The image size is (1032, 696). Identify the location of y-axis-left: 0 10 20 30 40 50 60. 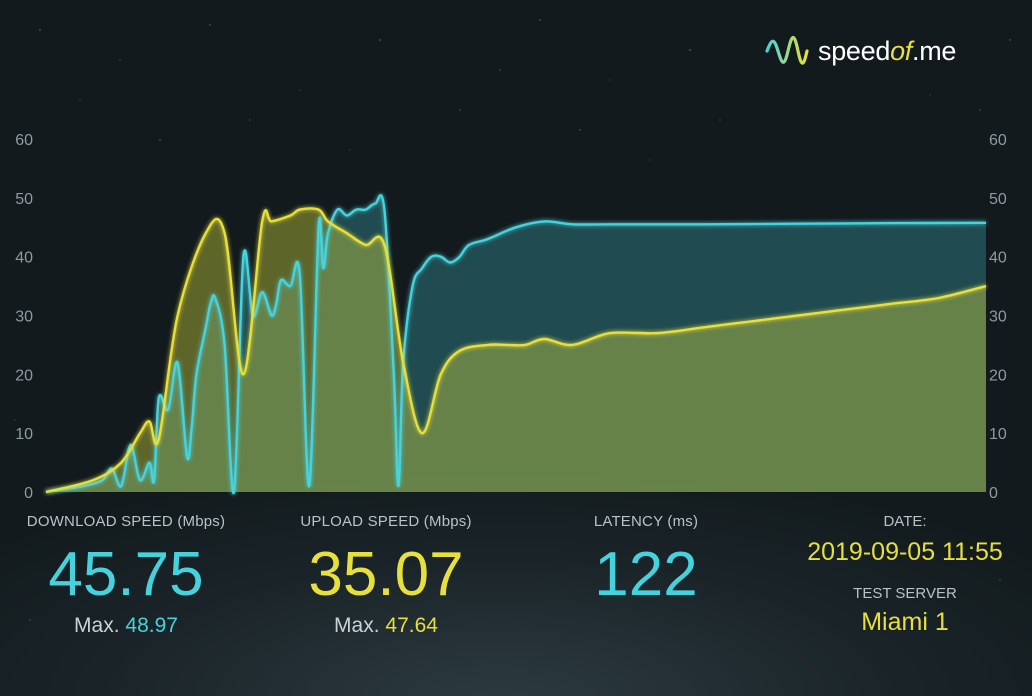
(24, 317).